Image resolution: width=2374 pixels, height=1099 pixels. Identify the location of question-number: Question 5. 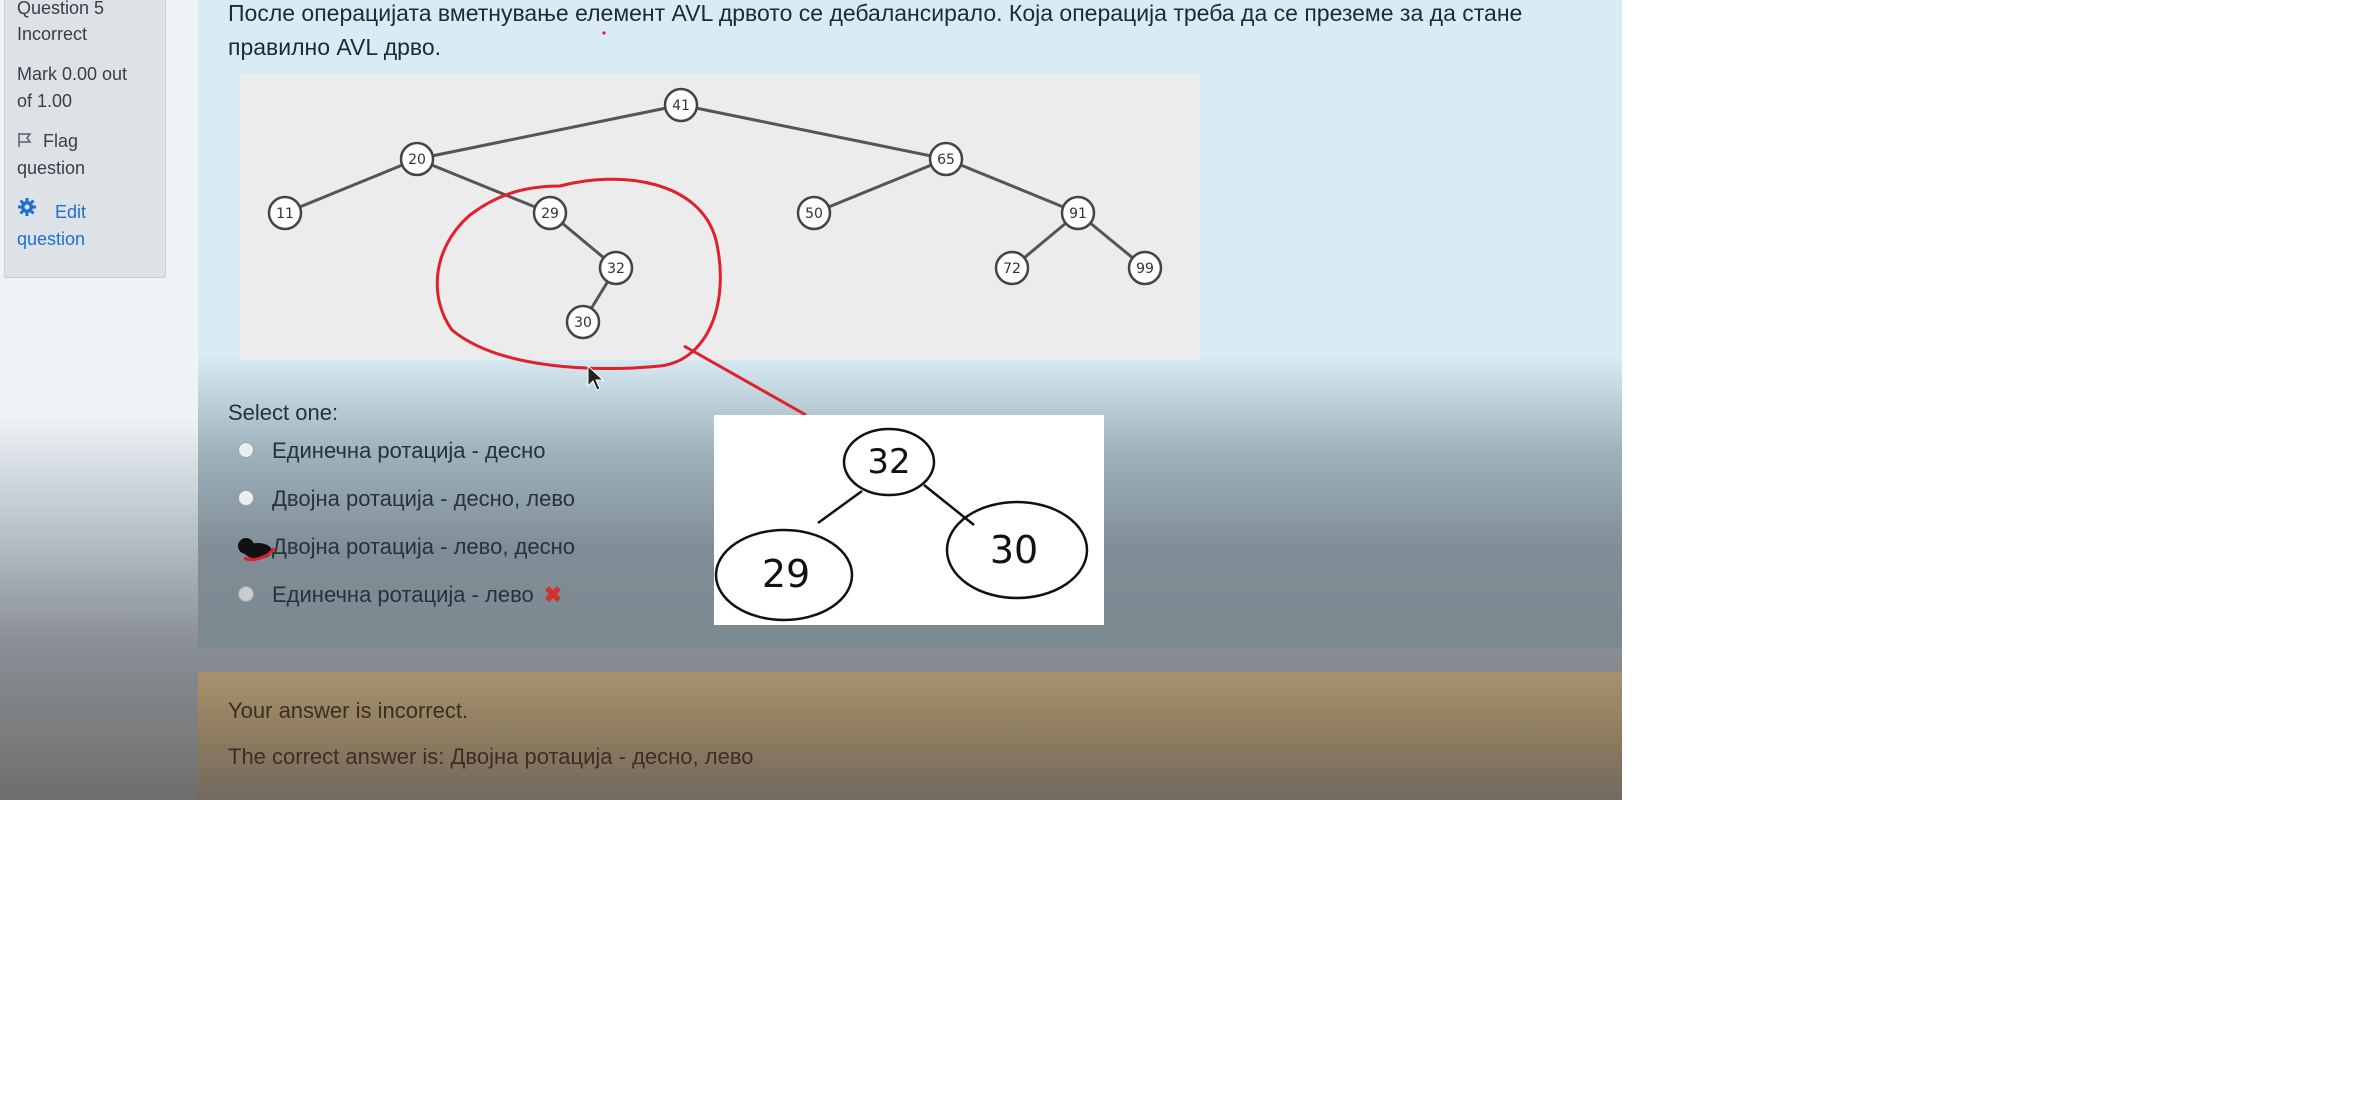
(61, 9).